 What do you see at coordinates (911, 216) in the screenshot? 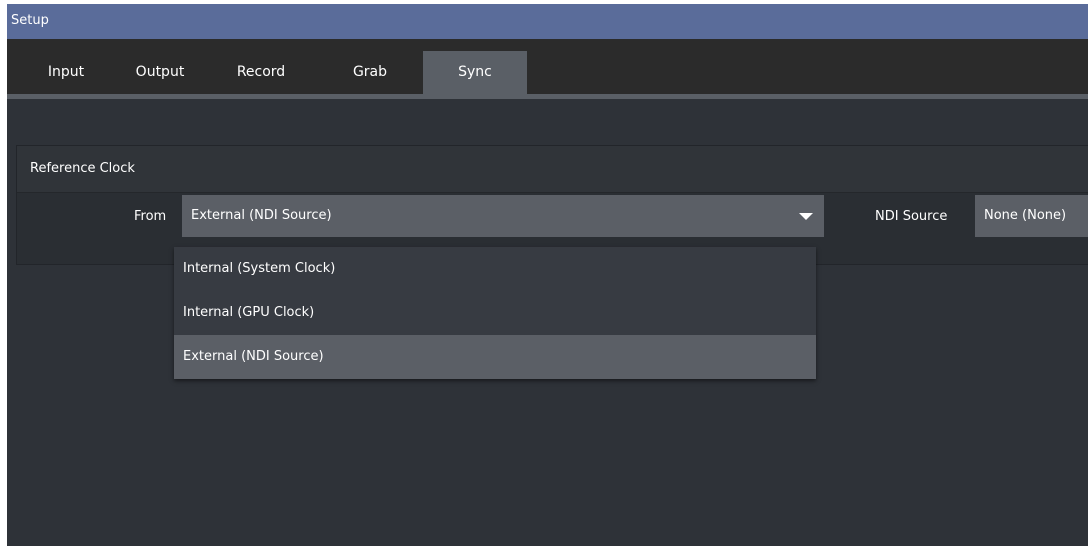
I see `ndi-source-label: NDI Source` at bounding box center [911, 216].